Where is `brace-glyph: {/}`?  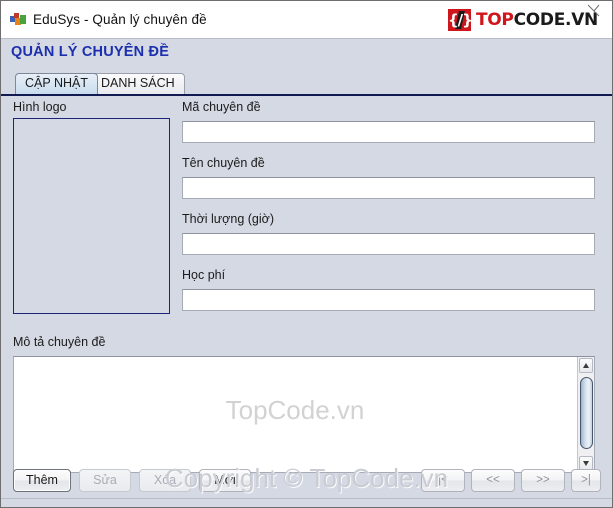
brace-glyph: {/} is located at coordinates (460, 20).